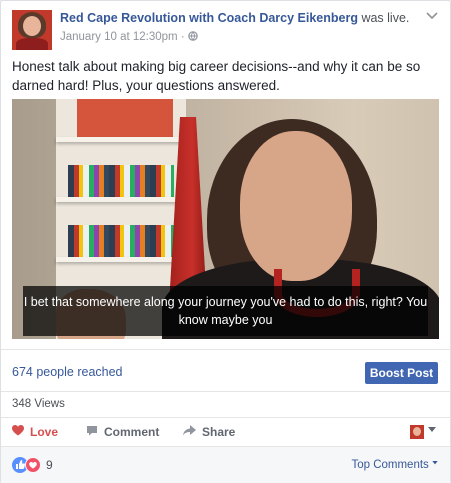 The width and height of the screenshot is (451, 483). What do you see at coordinates (390, 465) in the screenshot?
I see `top-comments-label: Top Comments` at bounding box center [390, 465].